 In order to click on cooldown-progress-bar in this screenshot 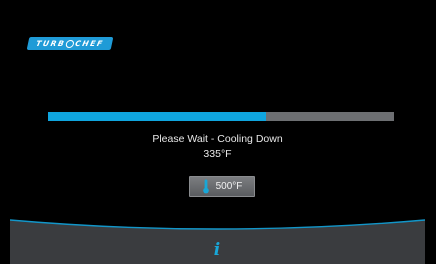, I will do `click(221, 116)`.